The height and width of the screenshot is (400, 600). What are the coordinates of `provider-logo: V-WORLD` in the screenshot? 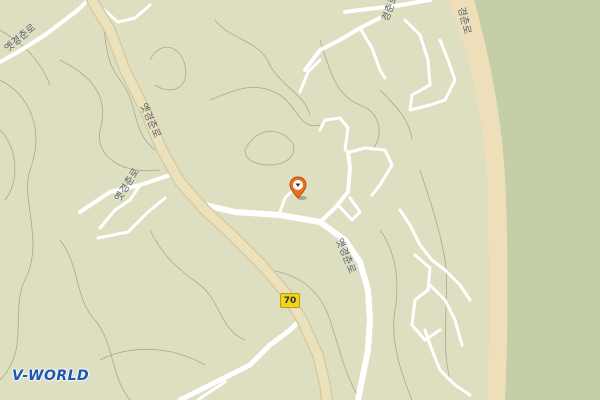 It's located at (51, 376).